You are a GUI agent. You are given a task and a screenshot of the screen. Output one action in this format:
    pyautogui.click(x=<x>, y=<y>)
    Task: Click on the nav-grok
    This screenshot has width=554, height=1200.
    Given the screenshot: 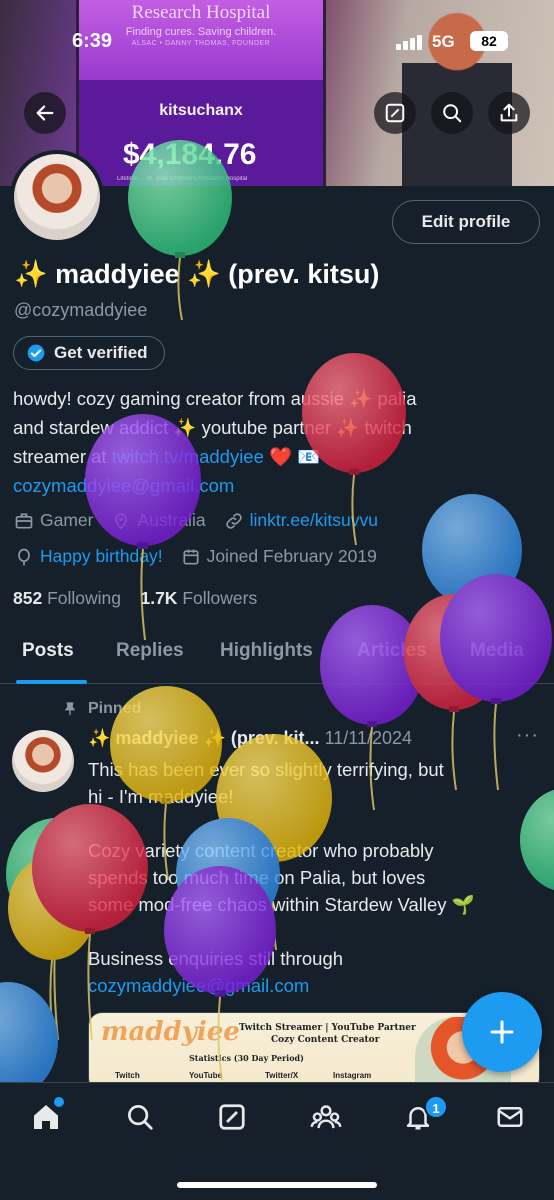 What is the action you would take?
    pyautogui.click(x=232, y=1117)
    